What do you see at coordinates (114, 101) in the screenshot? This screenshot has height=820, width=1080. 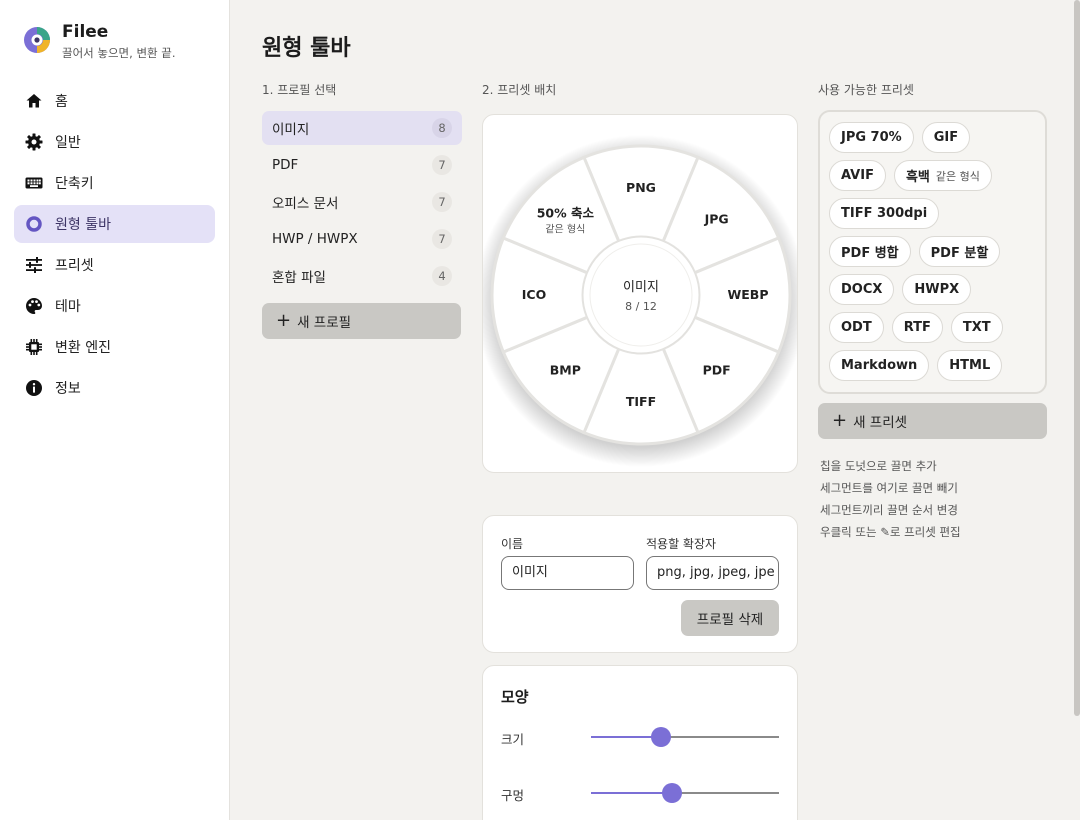 I see `sidebar-item-home: 홈` at bounding box center [114, 101].